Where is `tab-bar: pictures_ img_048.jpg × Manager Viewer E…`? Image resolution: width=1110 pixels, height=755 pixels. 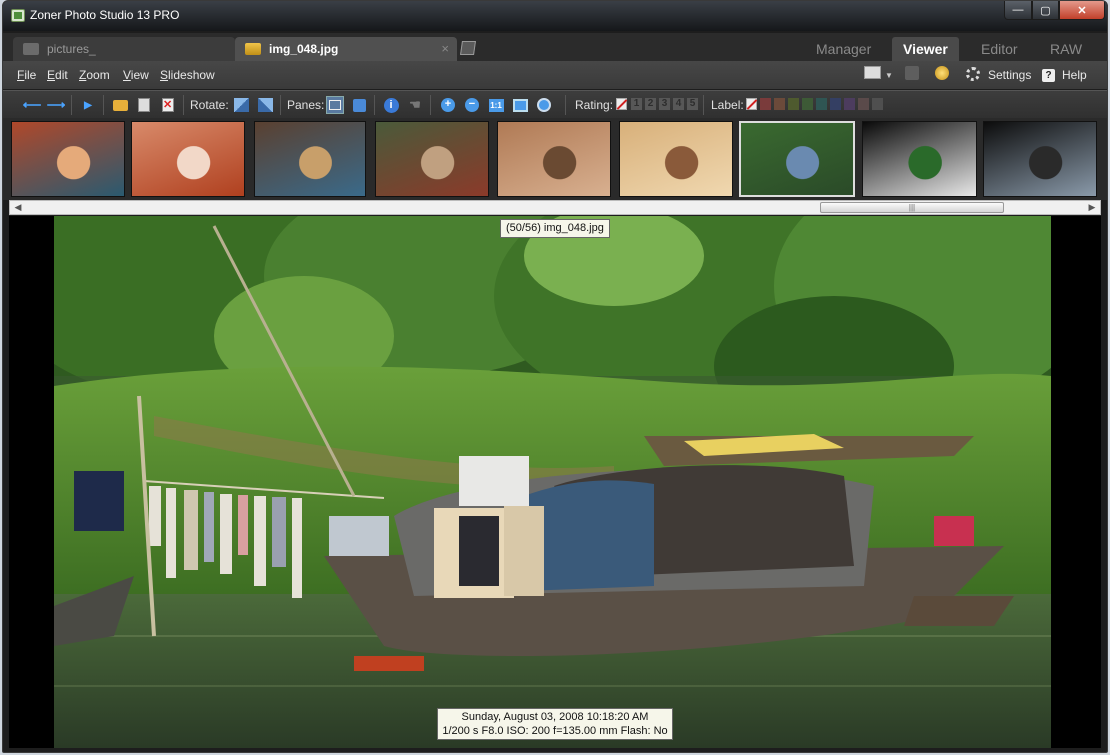
tab-bar: pictures_ img_048.jpg × Manager Viewer E… is located at coordinates (555, 47).